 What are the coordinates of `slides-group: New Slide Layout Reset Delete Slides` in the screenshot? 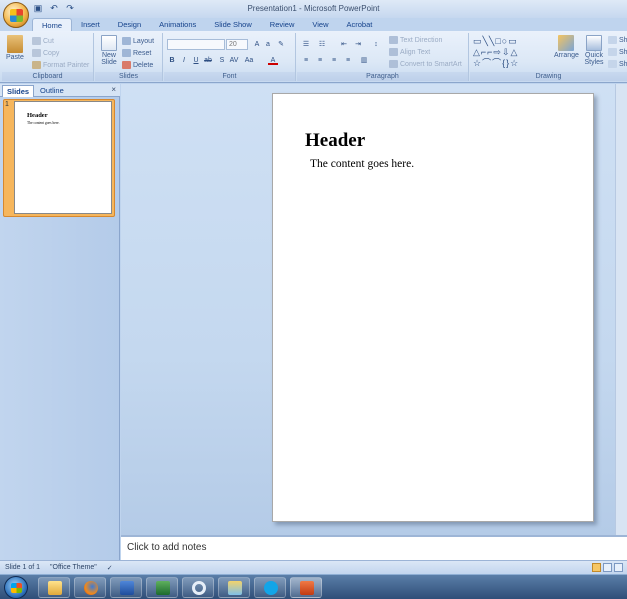 It's located at (129, 57).